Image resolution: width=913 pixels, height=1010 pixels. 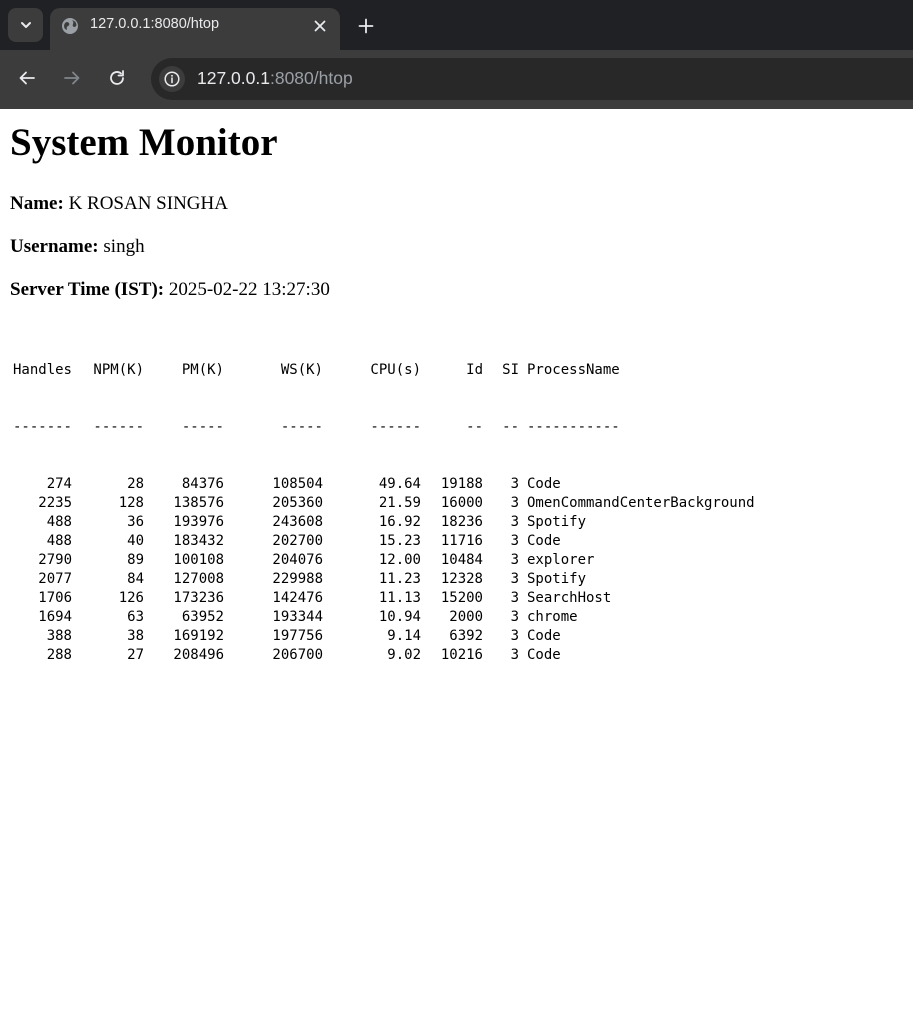 I want to click on table-cell: 89, so click(x=135, y=560).